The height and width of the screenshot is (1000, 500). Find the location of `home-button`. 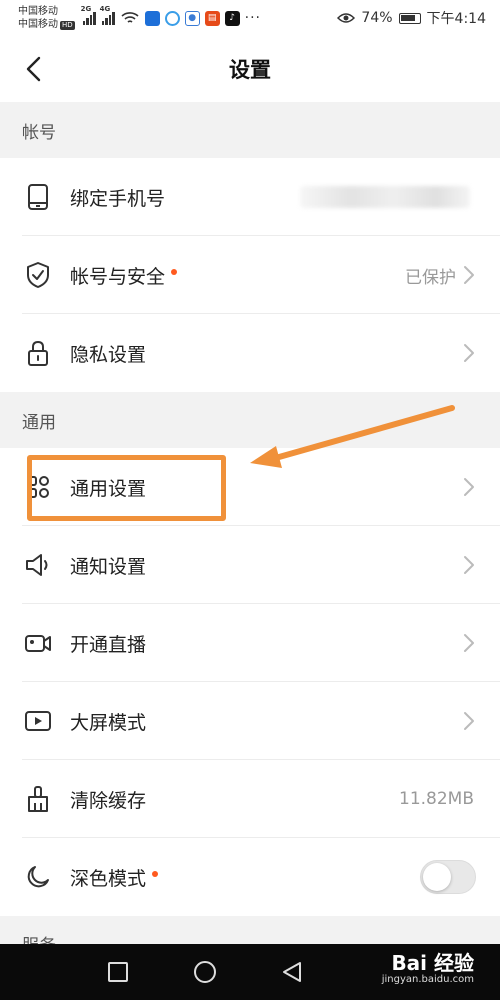

home-button is located at coordinates (205, 972).